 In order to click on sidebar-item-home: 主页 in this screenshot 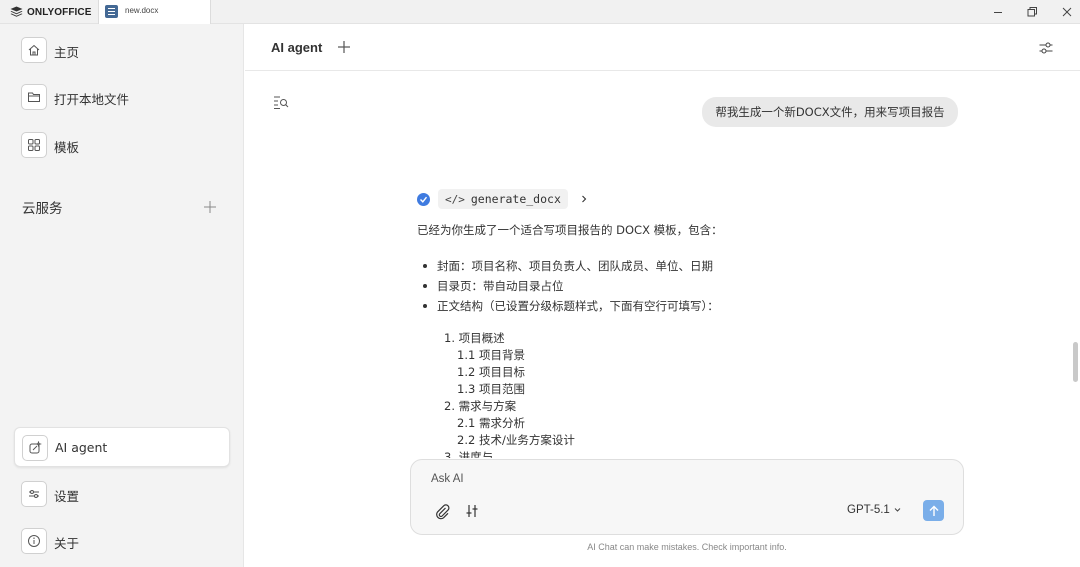, I will do `click(122, 50)`.